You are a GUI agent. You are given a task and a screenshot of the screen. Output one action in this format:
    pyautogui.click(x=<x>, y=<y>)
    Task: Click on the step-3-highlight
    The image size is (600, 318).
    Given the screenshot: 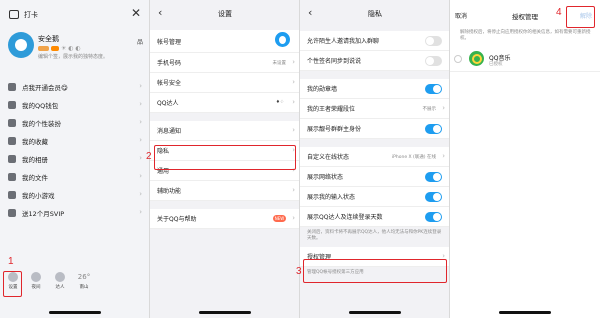 What is the action you would take?
    pyautogui.click(x=375, y=271)
    